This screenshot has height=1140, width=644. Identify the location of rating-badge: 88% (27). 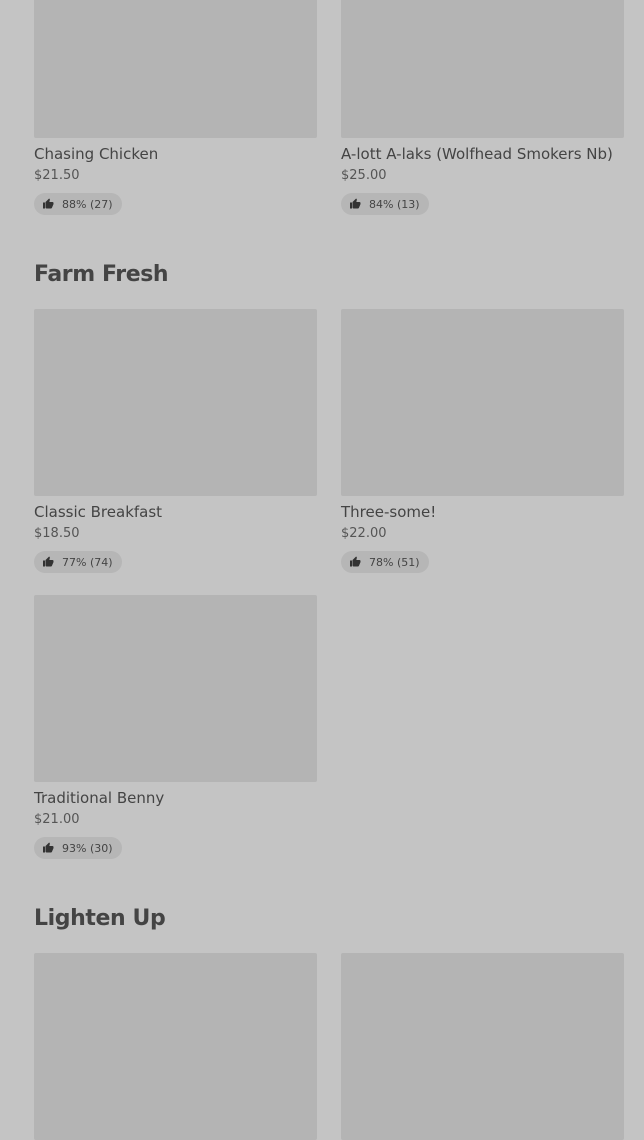
(78, 204).